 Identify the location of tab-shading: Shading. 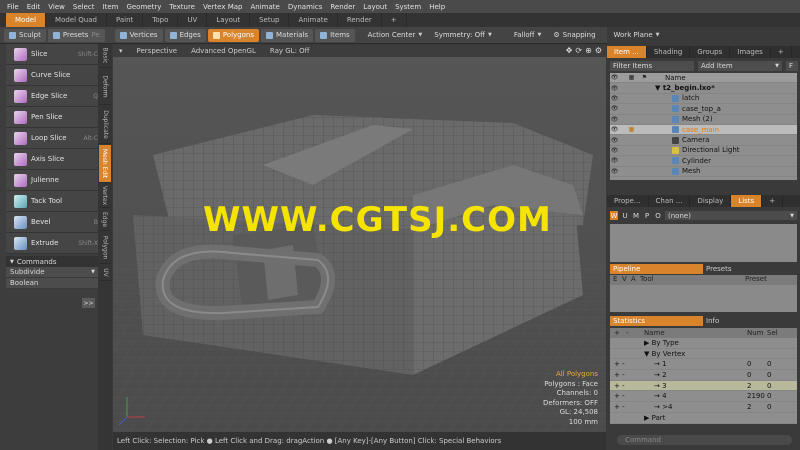
(669, 52).